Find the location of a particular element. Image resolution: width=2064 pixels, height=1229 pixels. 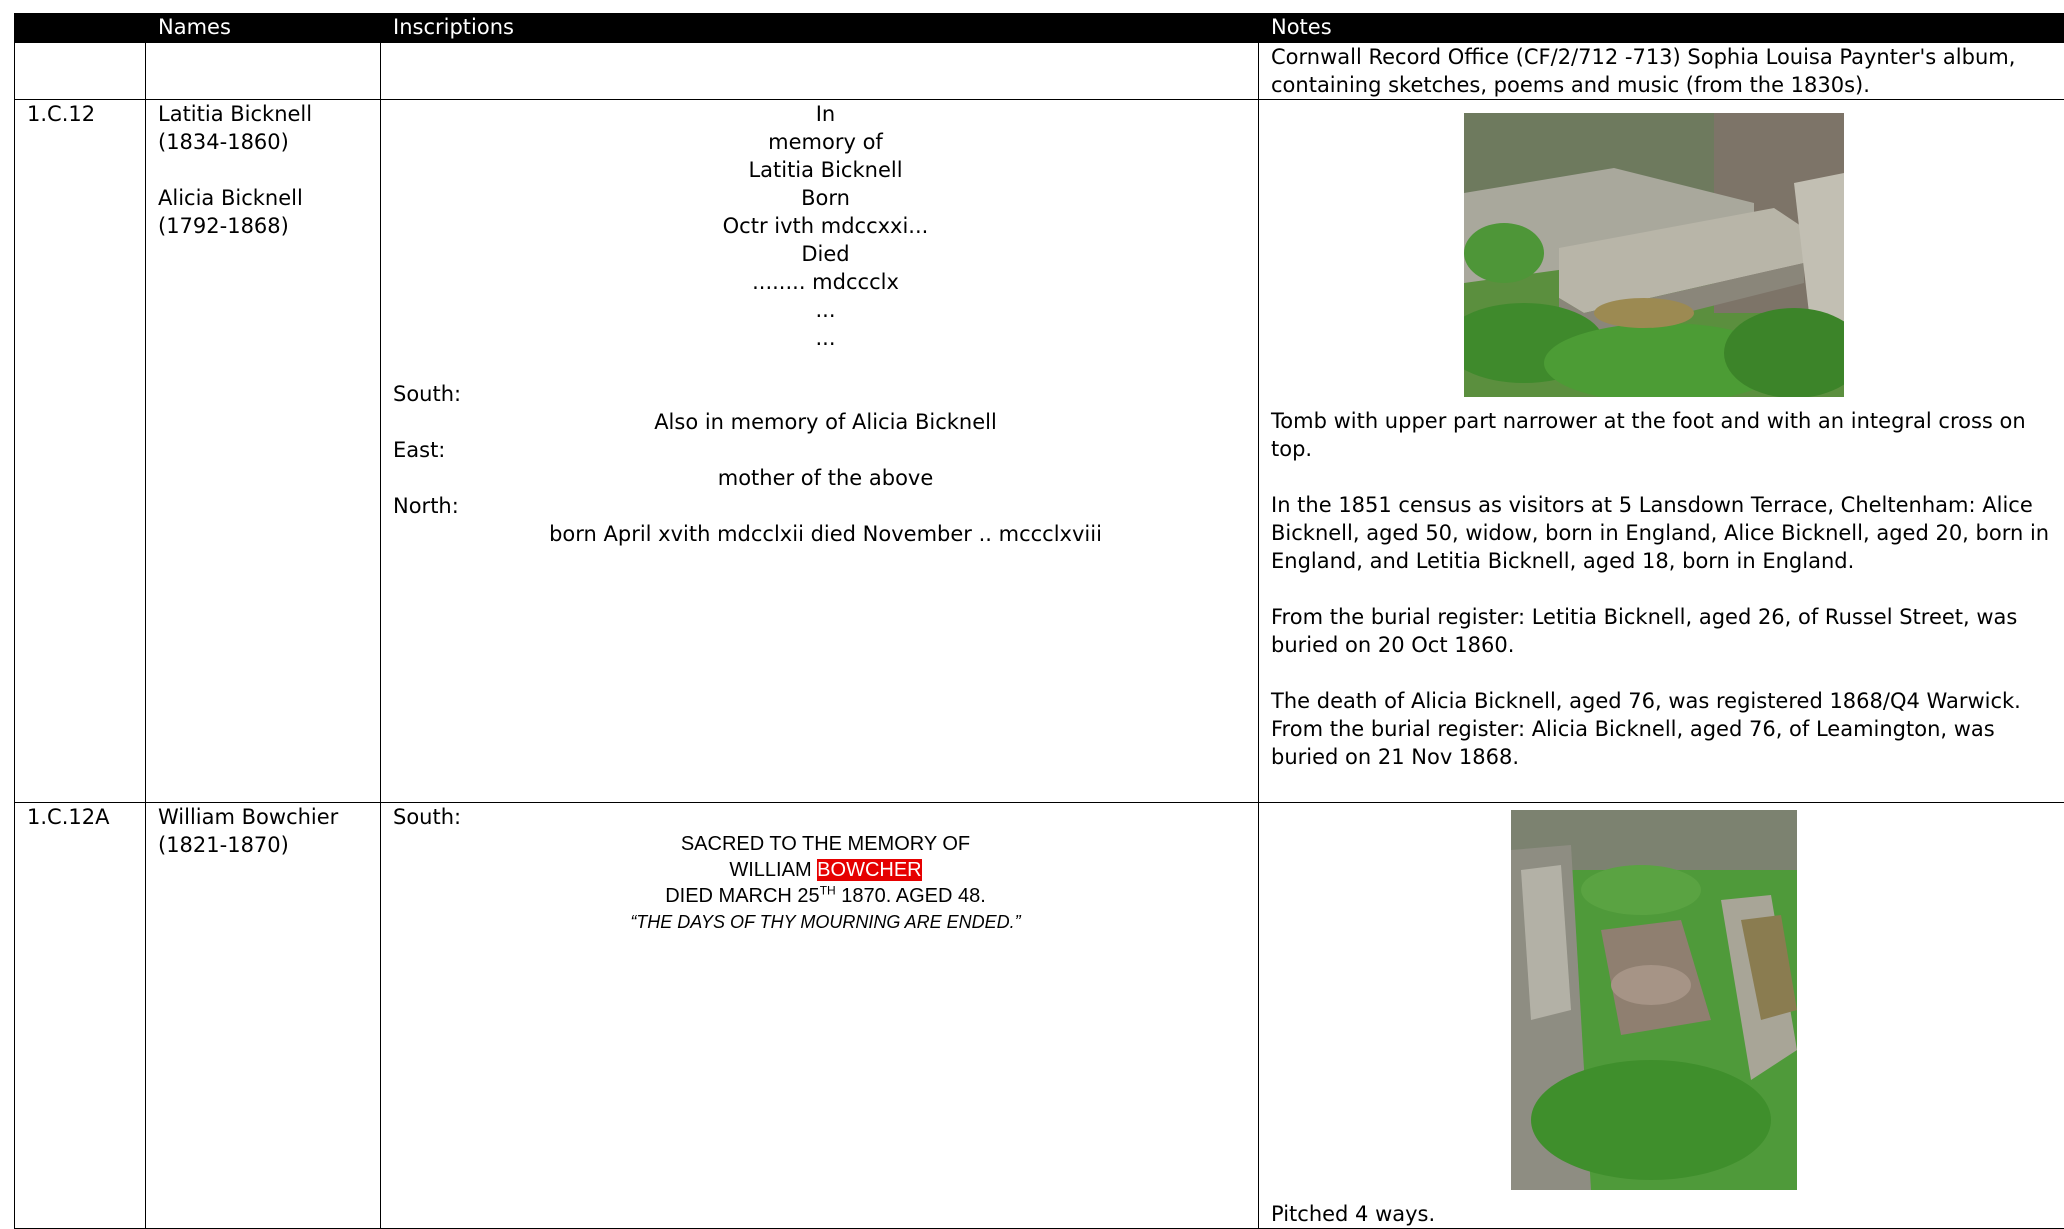

person-dates: (1821-1870) is located at coordinates (269, 845).